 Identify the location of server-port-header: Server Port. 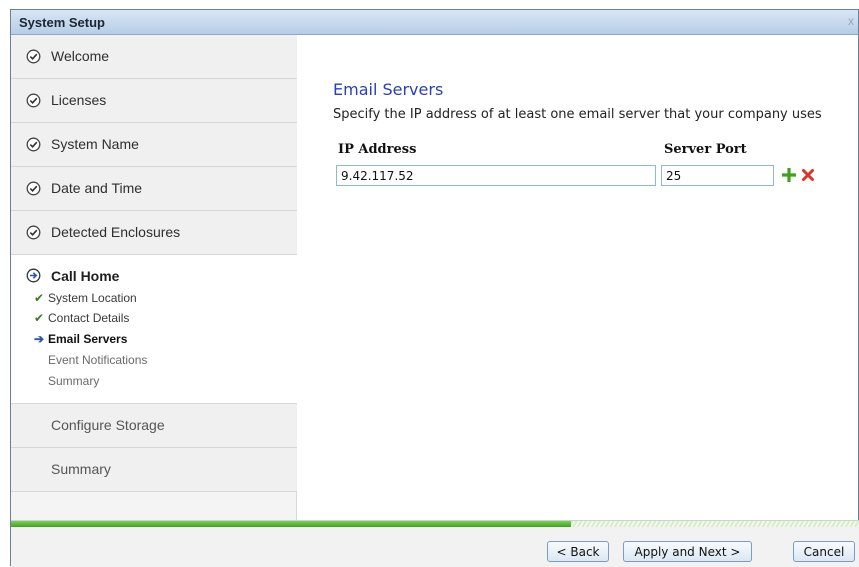
(705, 149).